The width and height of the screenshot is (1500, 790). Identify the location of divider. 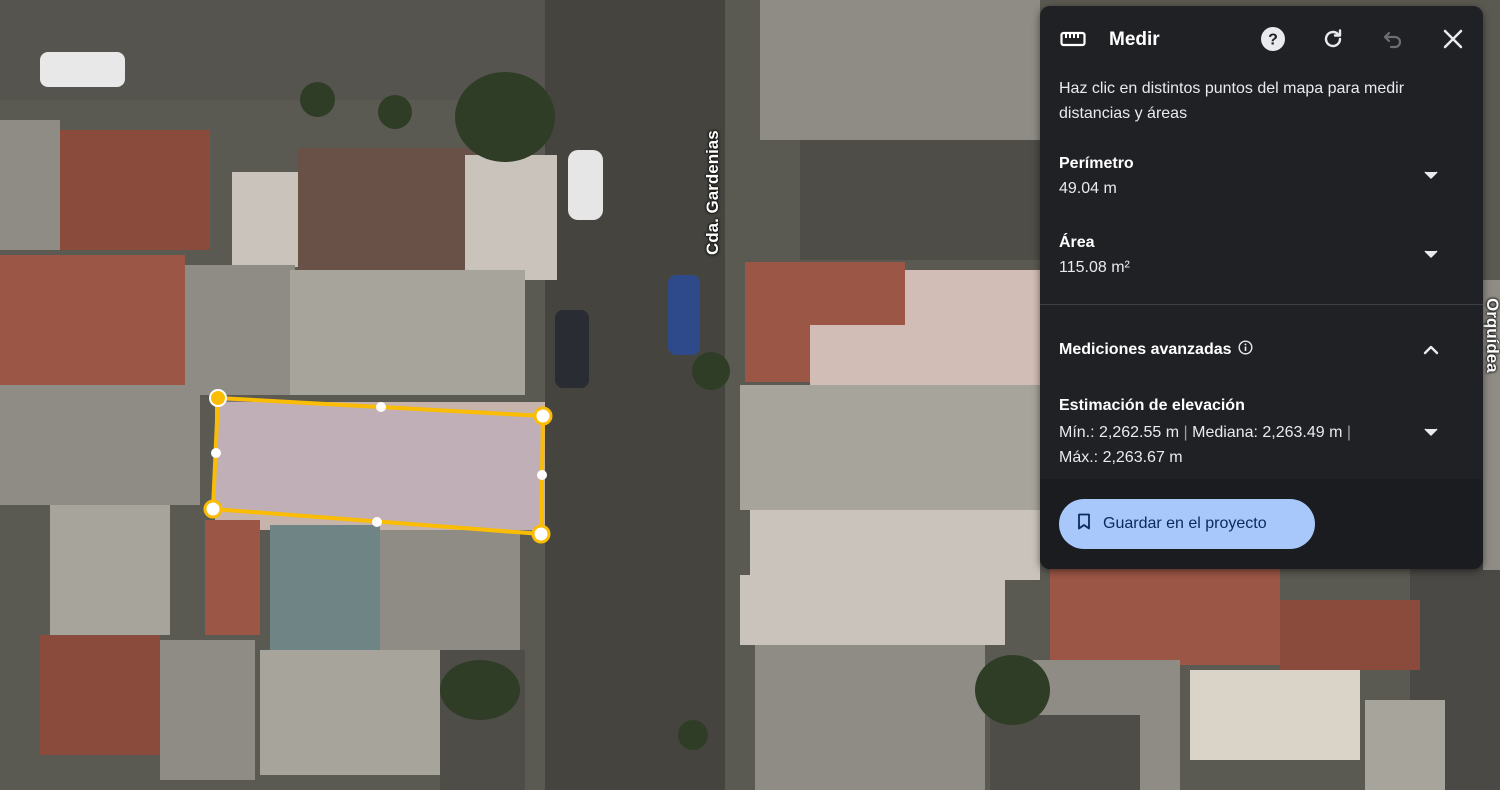
(1261, 304).